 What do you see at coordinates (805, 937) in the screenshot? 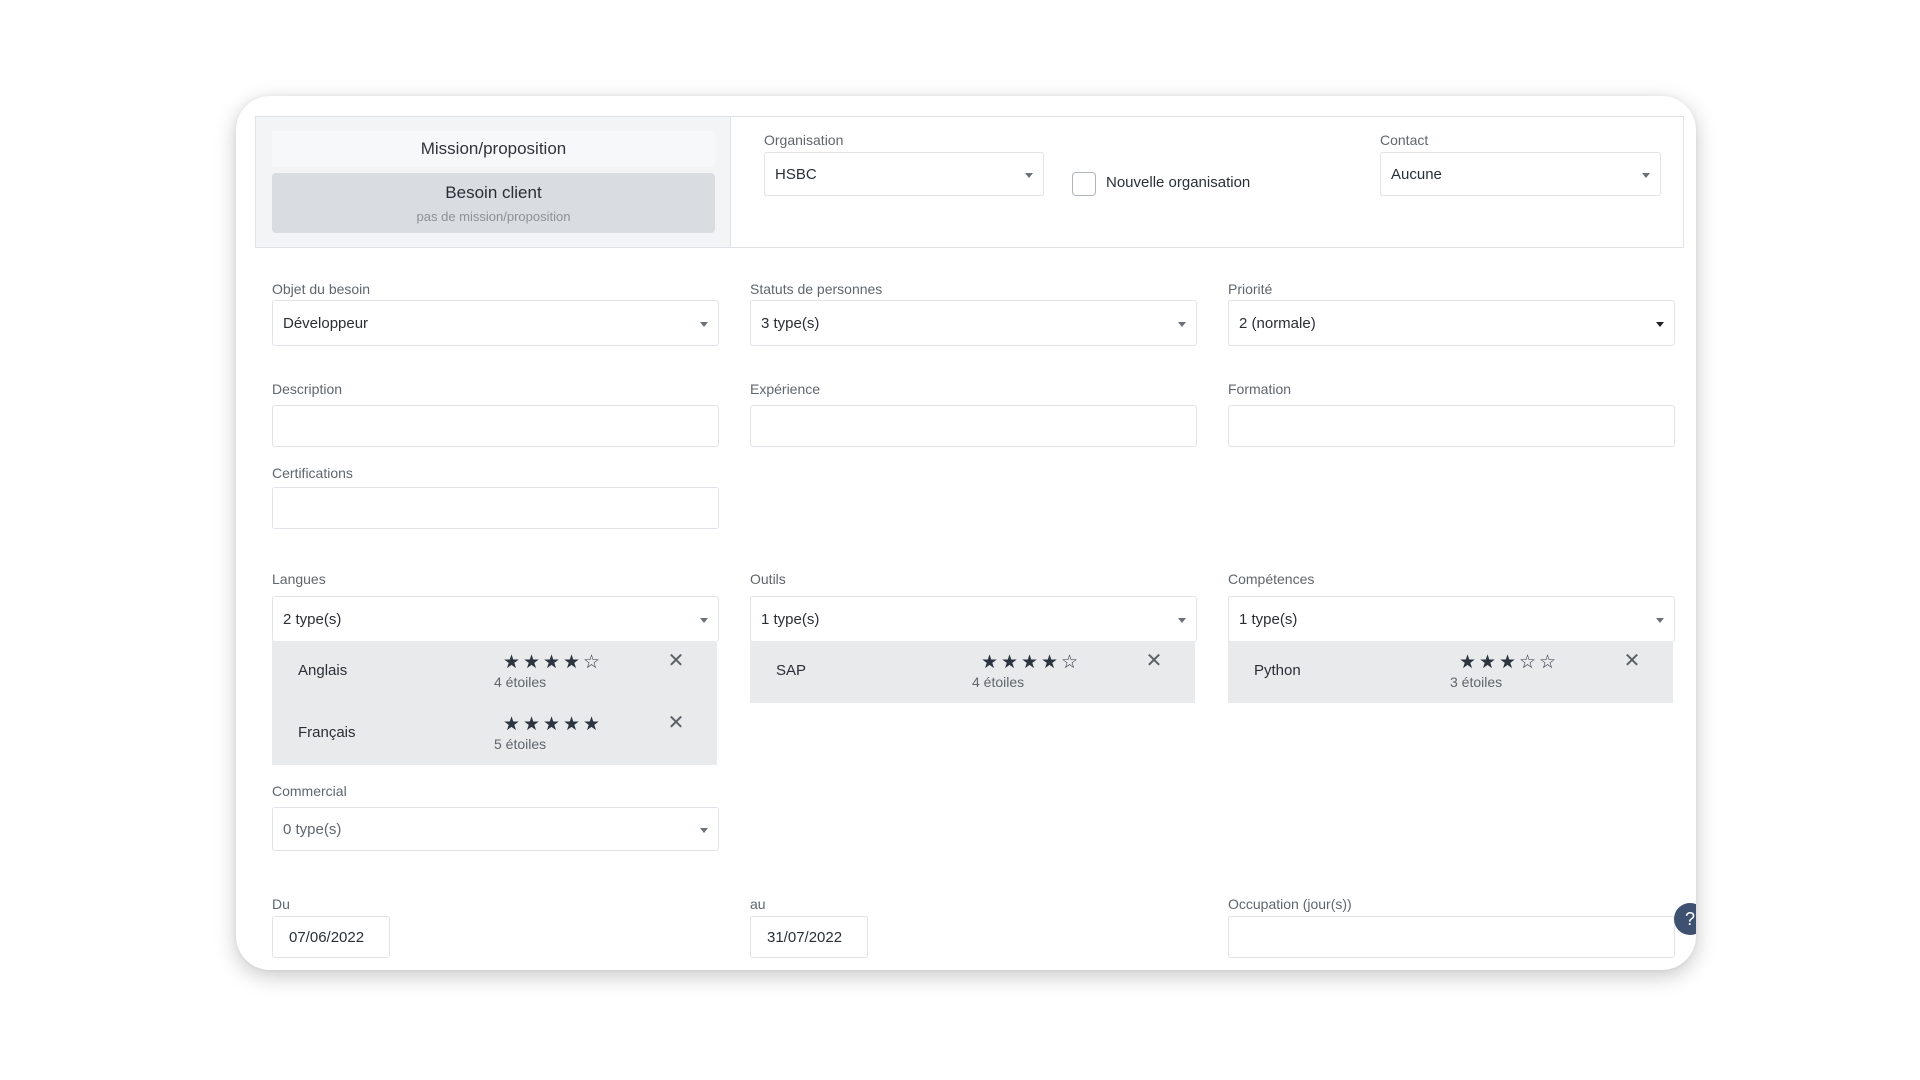
I see `au-date-value: 31/07/2022` at bounding box center [805, 937].